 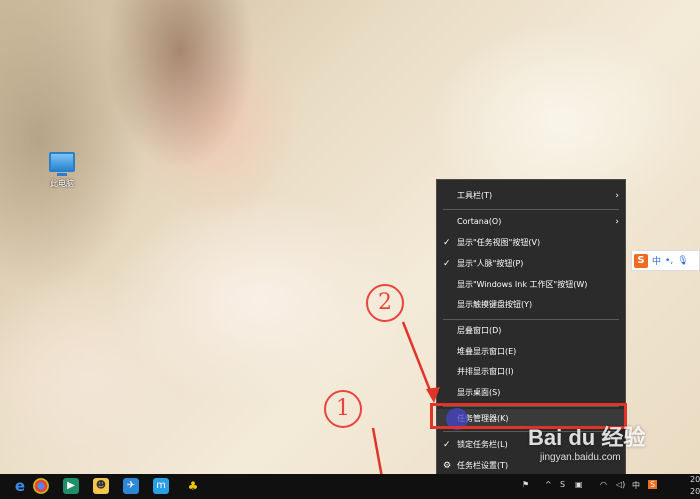 What do you see at coordinates (71, 486) in the screenshot?
I see `media-player-icon: ▶` at bounding box center [71, 486].